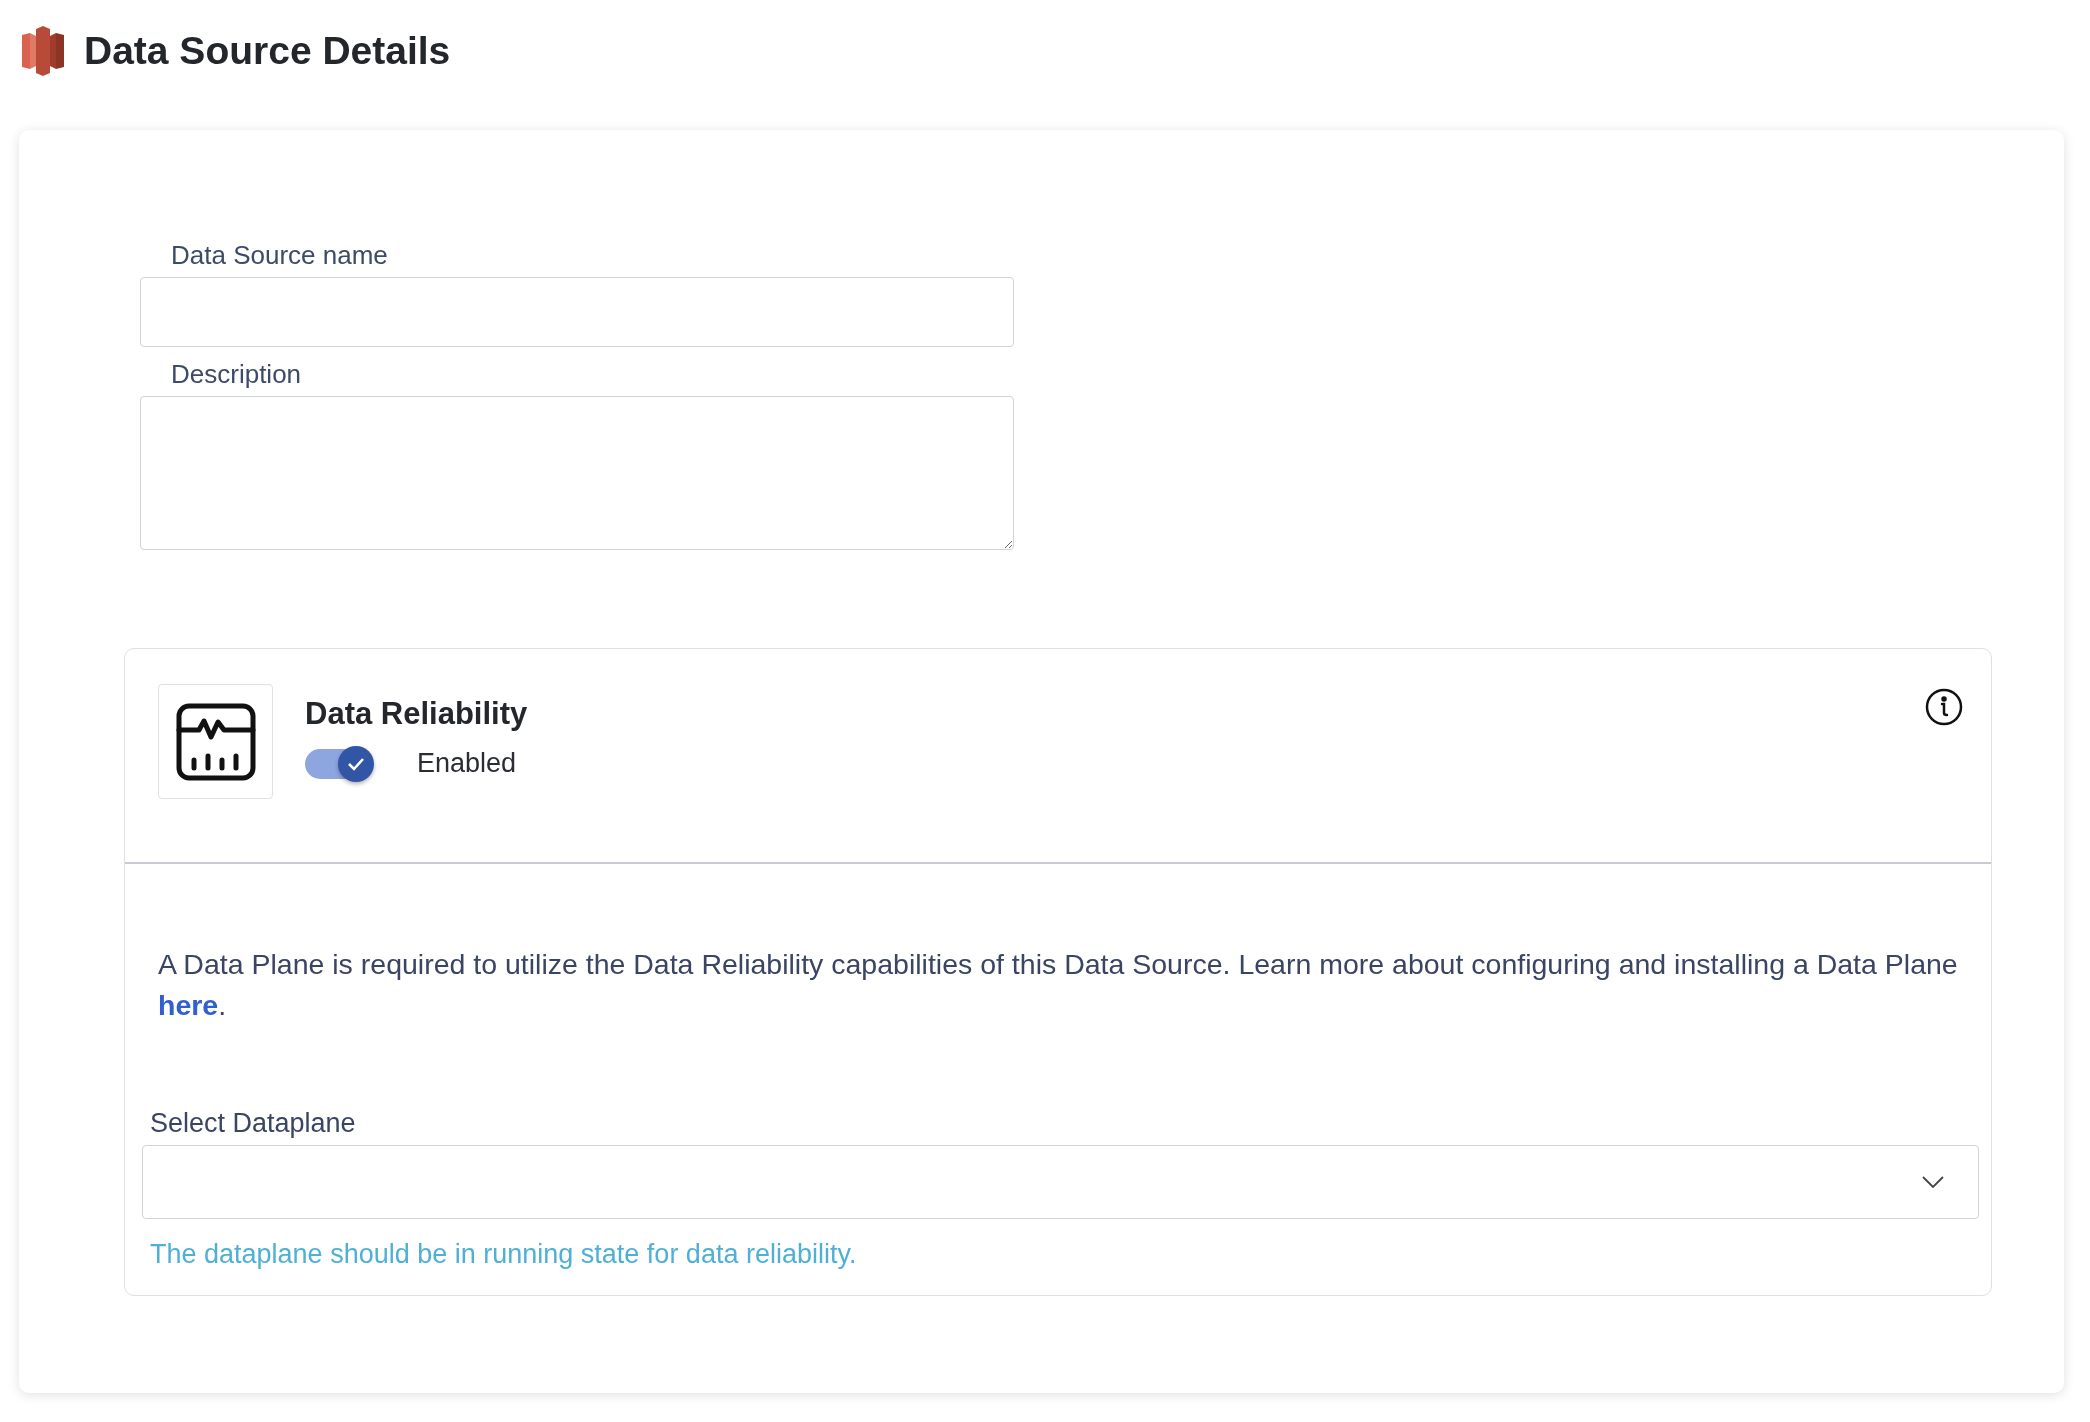  I want to click on toggle-label: Enabled, so click(467, 763).